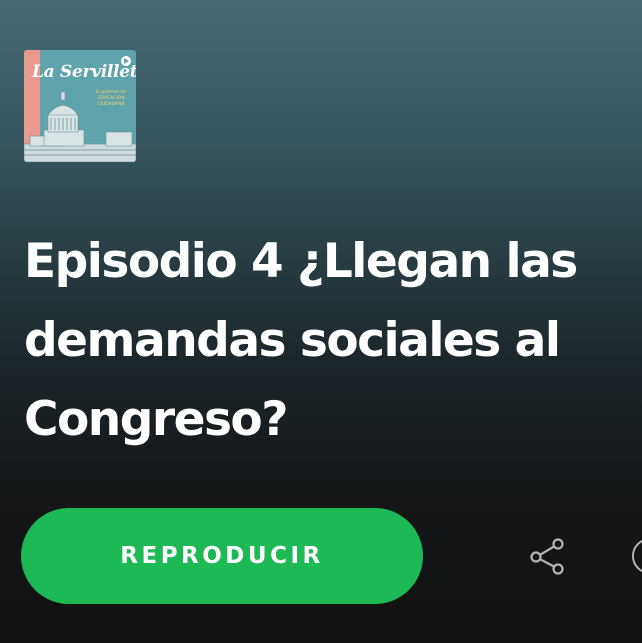 This screenshot has height=643, width=642. Describe the element at coordinates (637, 556) in the screenshot. I see `more-options-icon` at that location.